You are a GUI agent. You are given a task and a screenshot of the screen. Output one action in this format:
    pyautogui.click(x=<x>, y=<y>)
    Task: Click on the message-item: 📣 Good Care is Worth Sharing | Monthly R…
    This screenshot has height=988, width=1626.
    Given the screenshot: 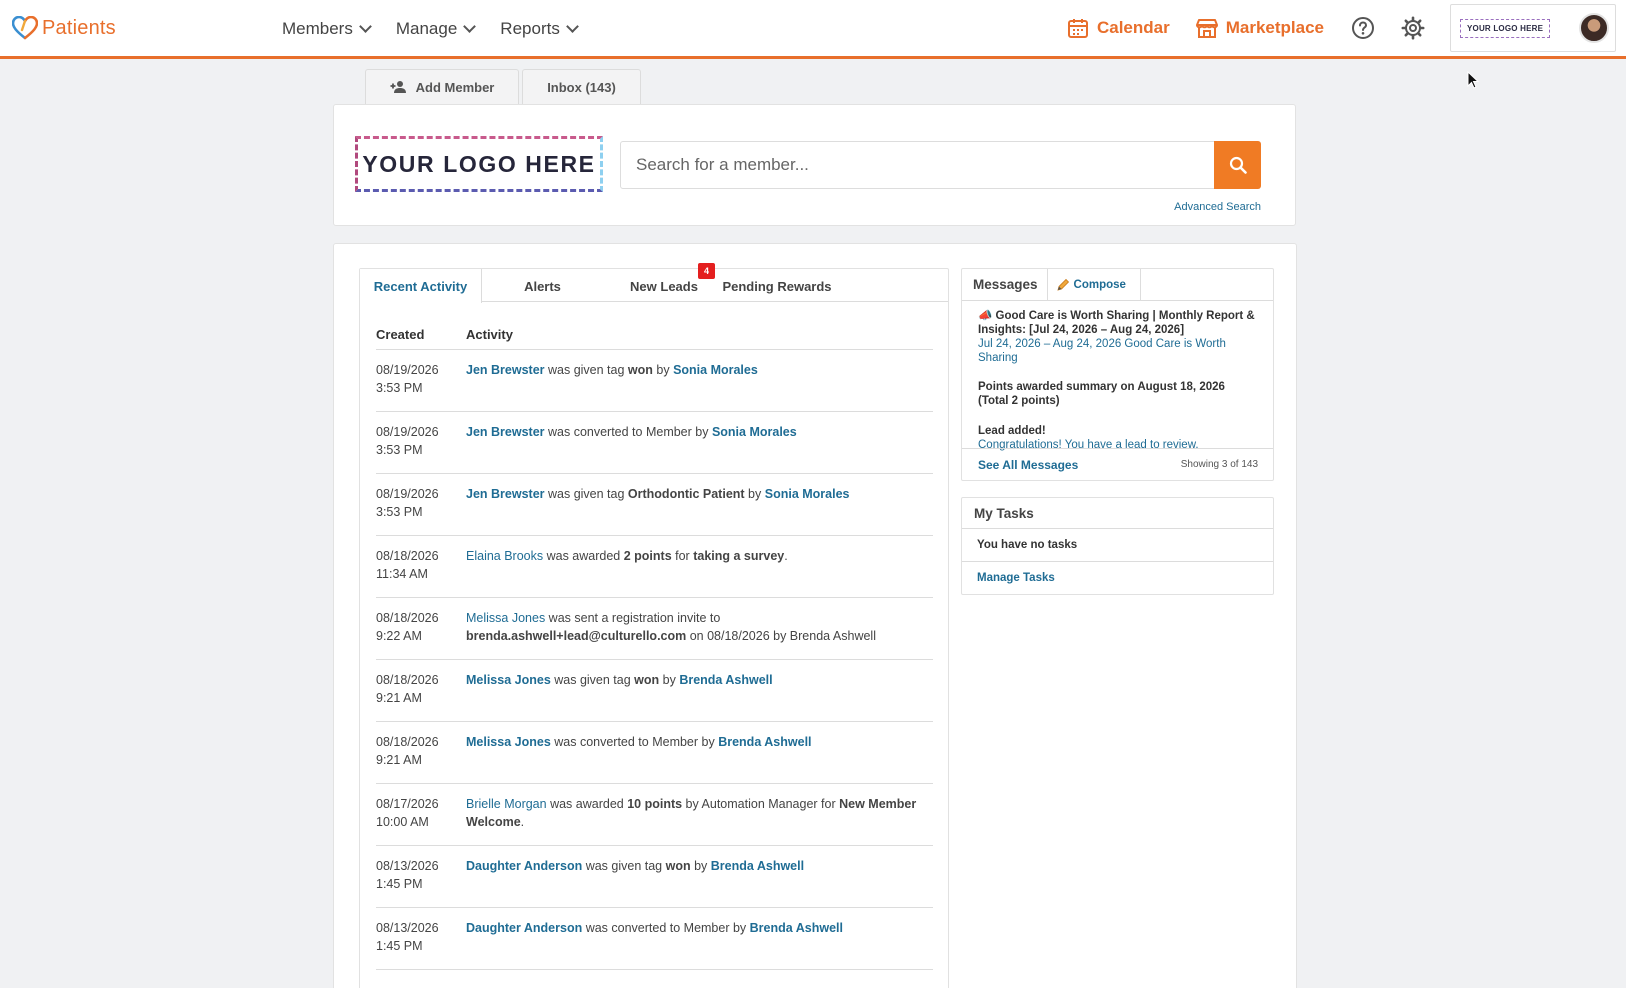 What is the action you would take?
    pyautogui.click(x=1117, y=333)
    